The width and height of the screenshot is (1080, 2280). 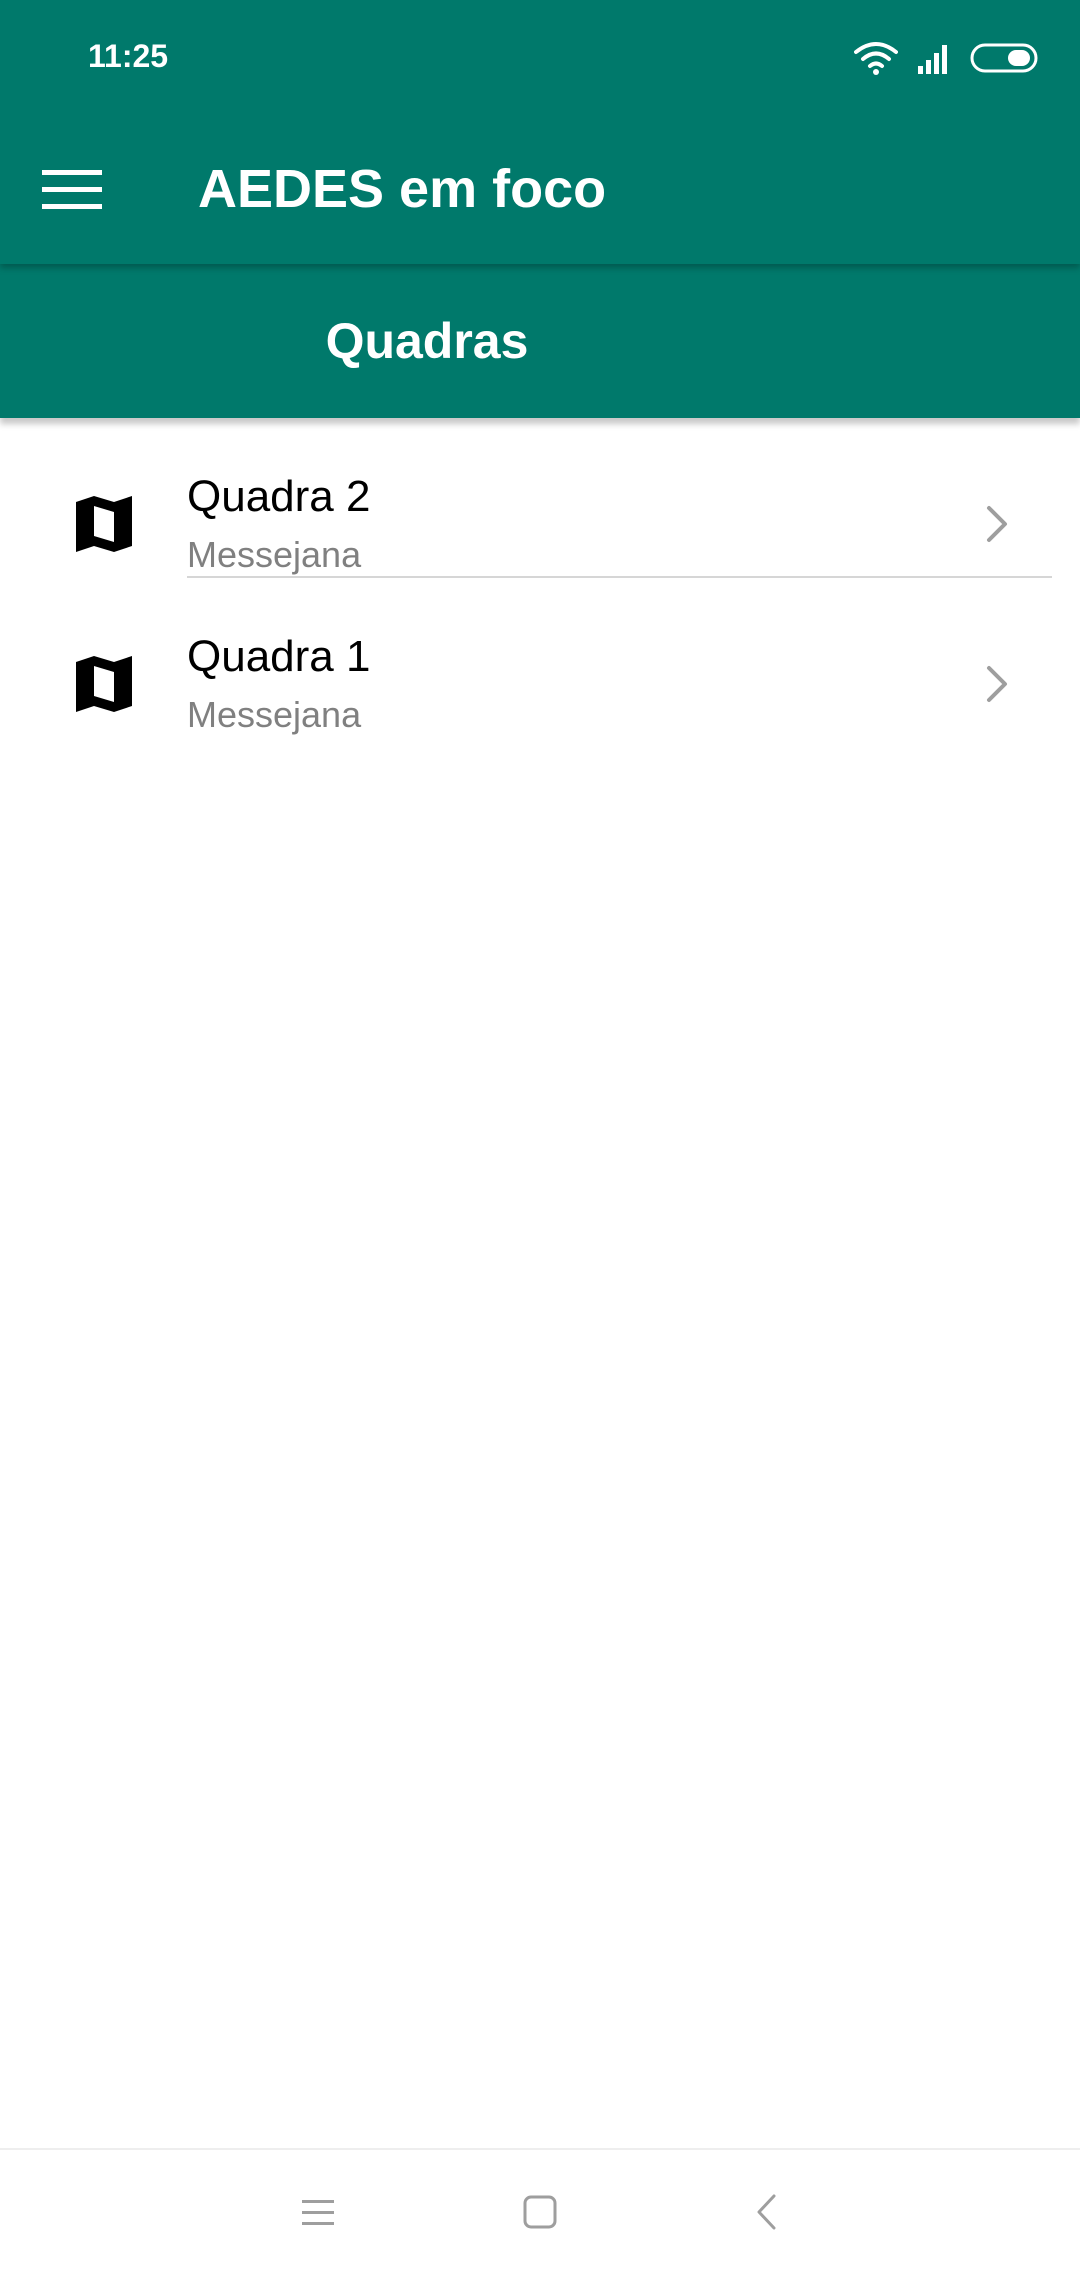 I want to click on quadras-list: Quadra 2 Messejana Quadra 1 Messejana, so click(x=540, y=578).